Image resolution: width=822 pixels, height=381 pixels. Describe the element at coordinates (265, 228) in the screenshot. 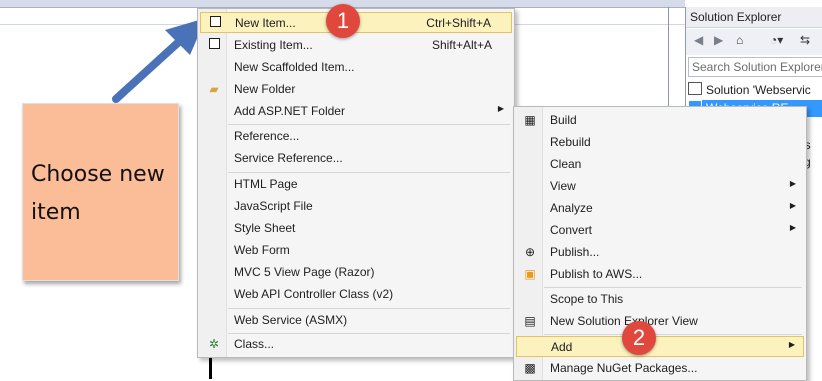

I see `menu-item-label: Style Sheet` at that location.